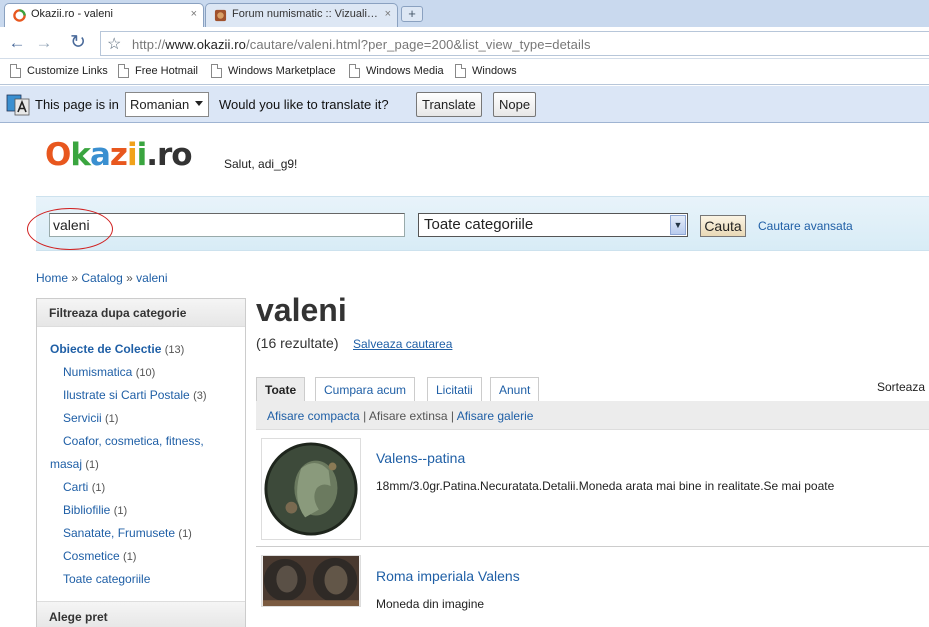  Describe the element at coordinates (297, 343) in the screenshot. I see `results-count: (16 rezultate)` at that location.